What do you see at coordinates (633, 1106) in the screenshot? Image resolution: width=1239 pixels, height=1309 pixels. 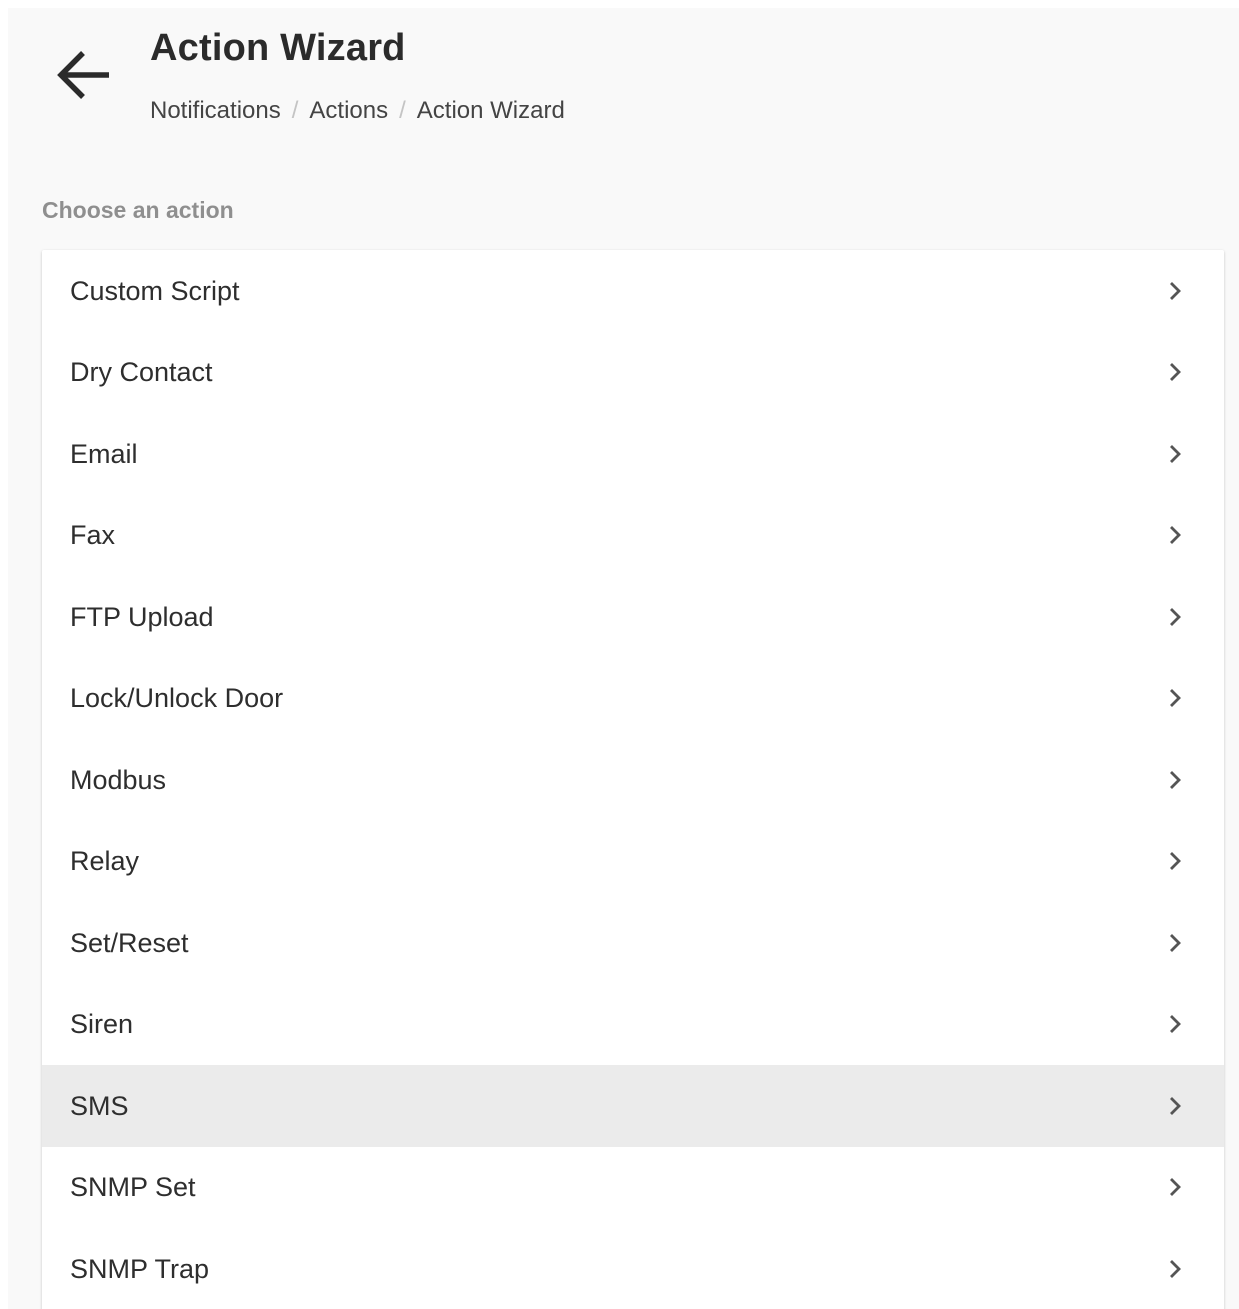 I see `action-item-sms: SMS` at bounding box center [633, 1106].